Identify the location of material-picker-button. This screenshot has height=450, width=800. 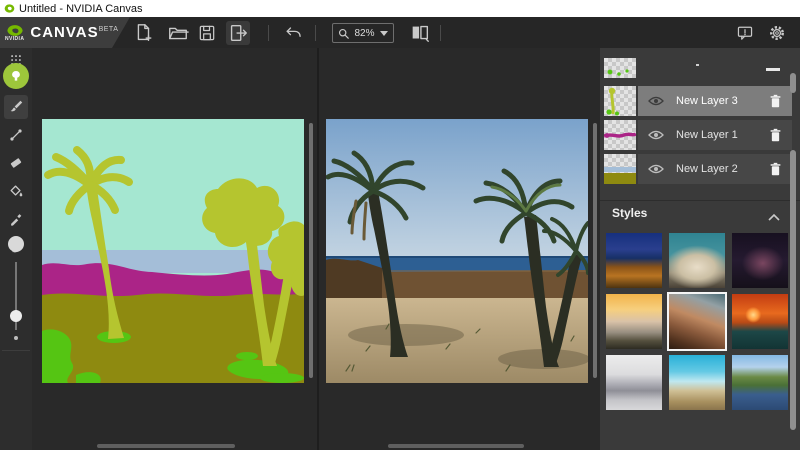
(16, 76).